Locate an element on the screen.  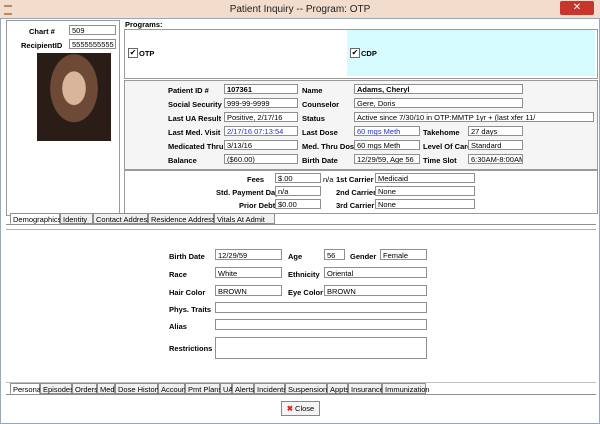
demo-gender-label: Gender is located at coordinates (363, 256).